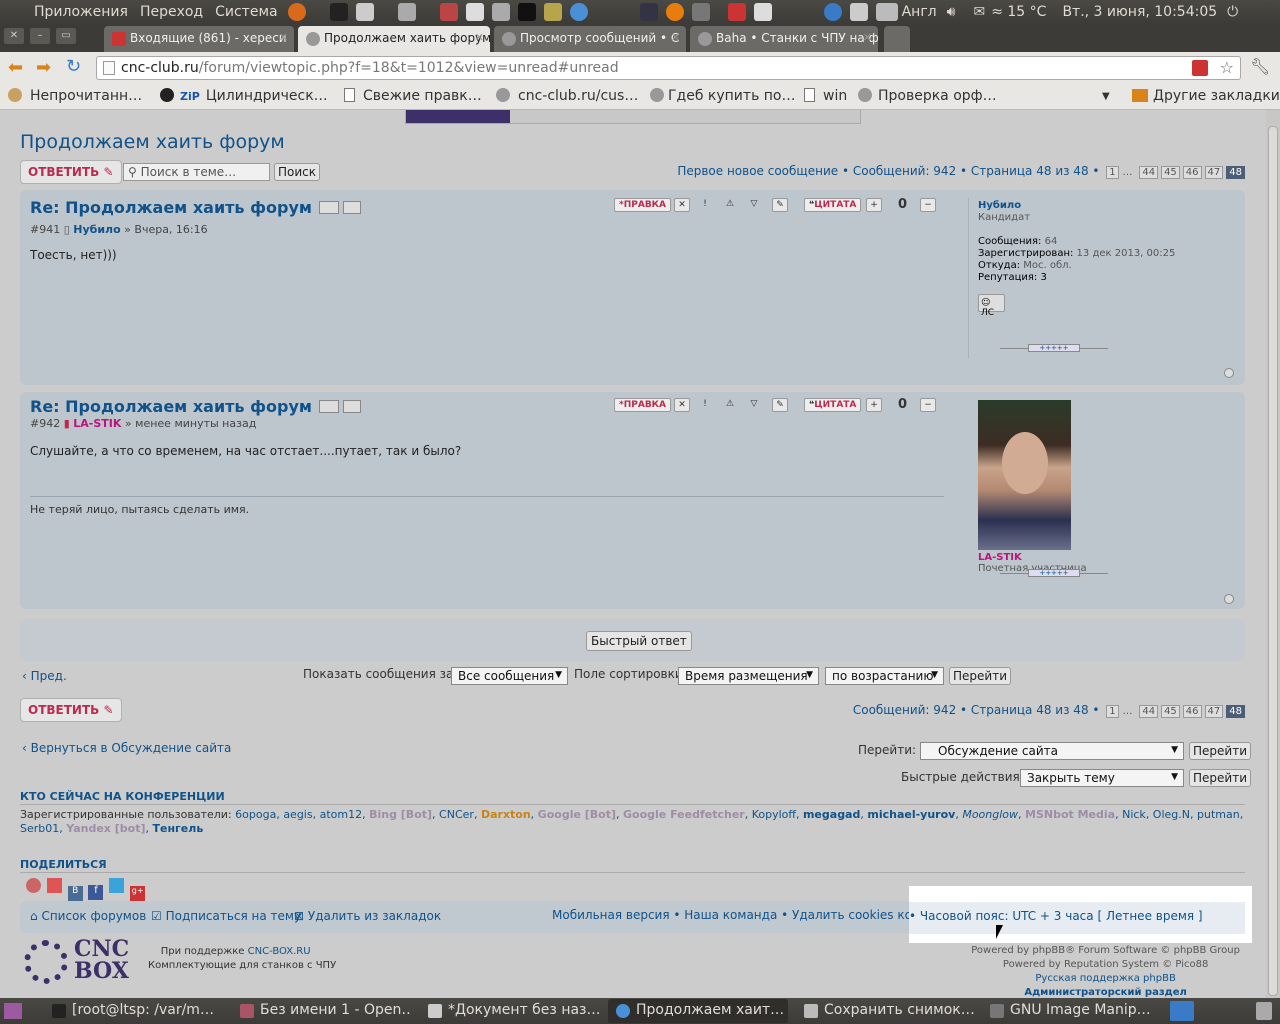 This screenshot has width=1280, height=1024. I want to click on calculator-icon, so click(474, 12).